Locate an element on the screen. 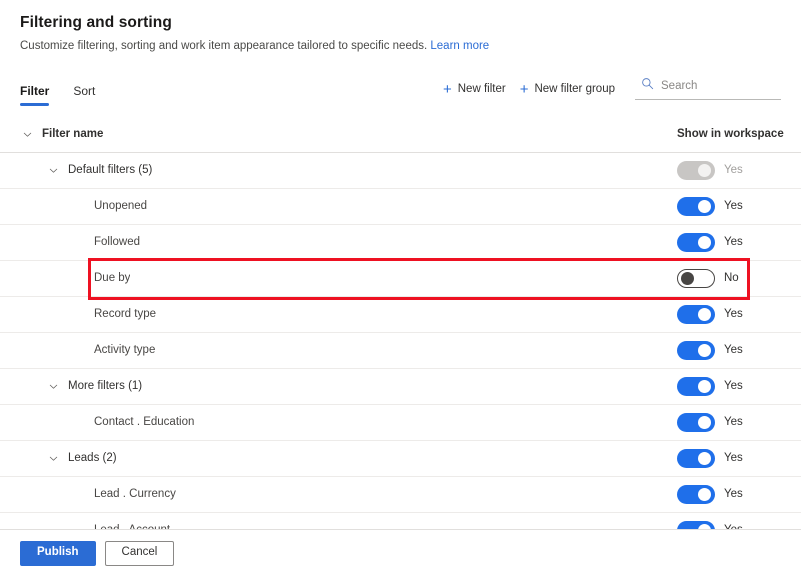 The width and height of the screenshot is (801, 576). column-header-show-in-workspace: Show in workspace is located at coordinates (737, 134).